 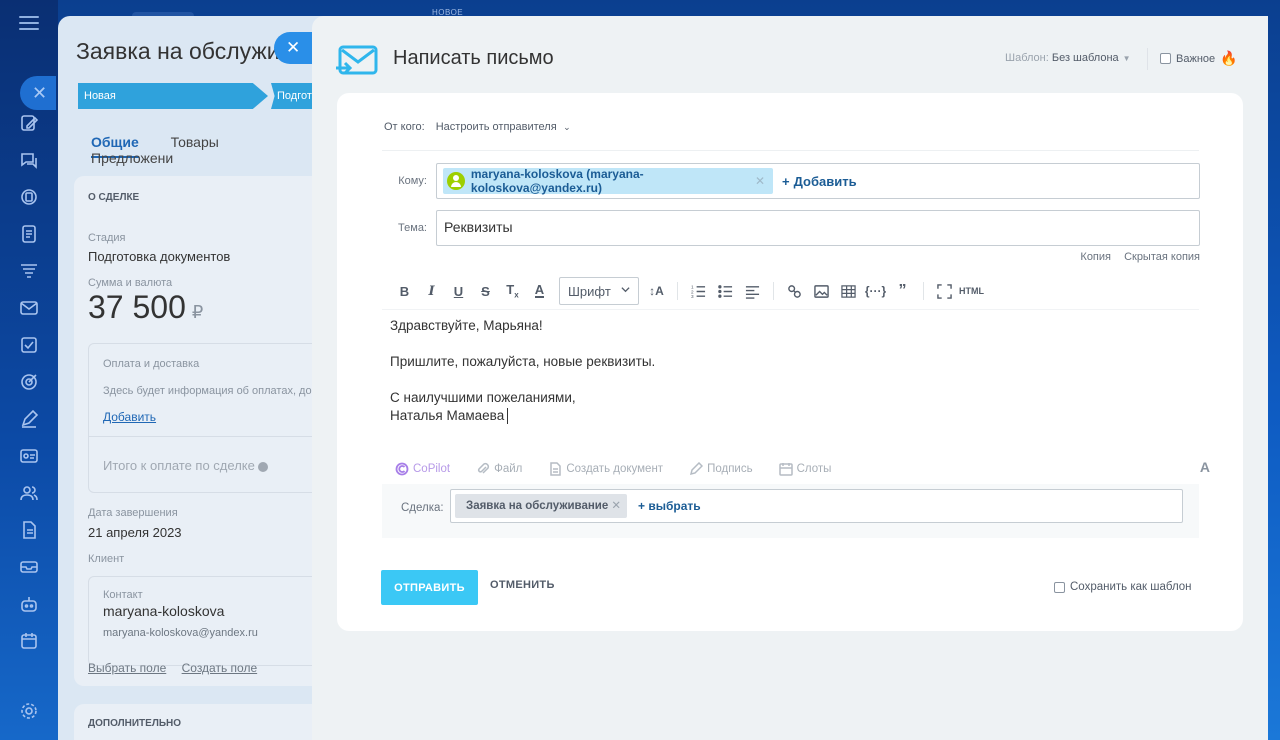 I want to click on compose-title: Написать письмо, so click(x=473, y=58).